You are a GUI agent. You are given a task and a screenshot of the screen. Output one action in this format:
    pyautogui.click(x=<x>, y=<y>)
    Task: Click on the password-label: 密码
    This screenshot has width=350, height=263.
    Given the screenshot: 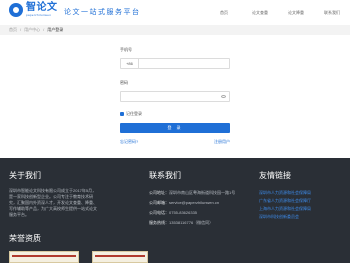 What is the action you would take?
    pyautogui.click(x=124, y=82)
    